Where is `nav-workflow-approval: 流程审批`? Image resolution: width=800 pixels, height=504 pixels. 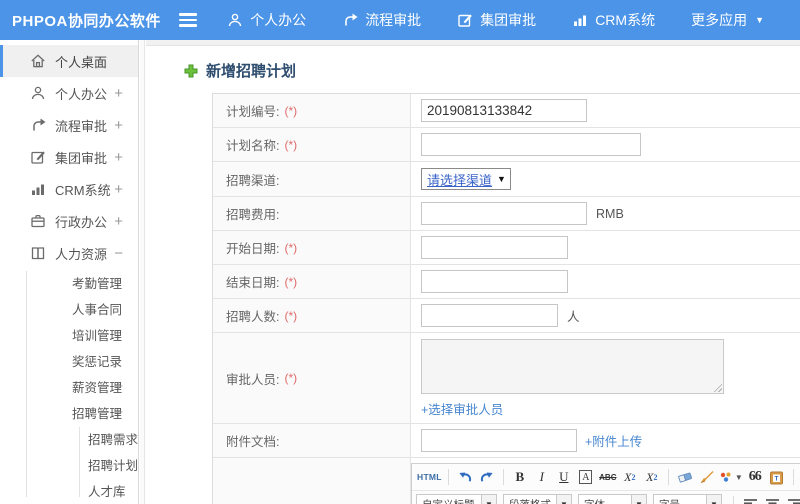 nav-workflow-approval: 流程审批 is located at coordinates (381, 20).